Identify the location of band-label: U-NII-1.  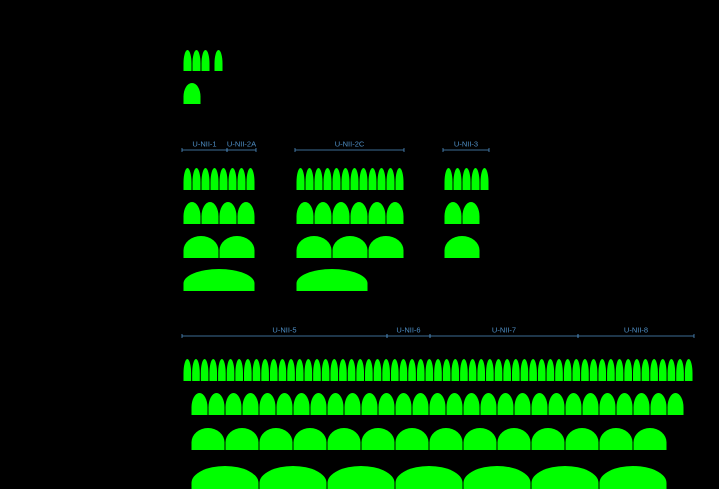
(204, 144).